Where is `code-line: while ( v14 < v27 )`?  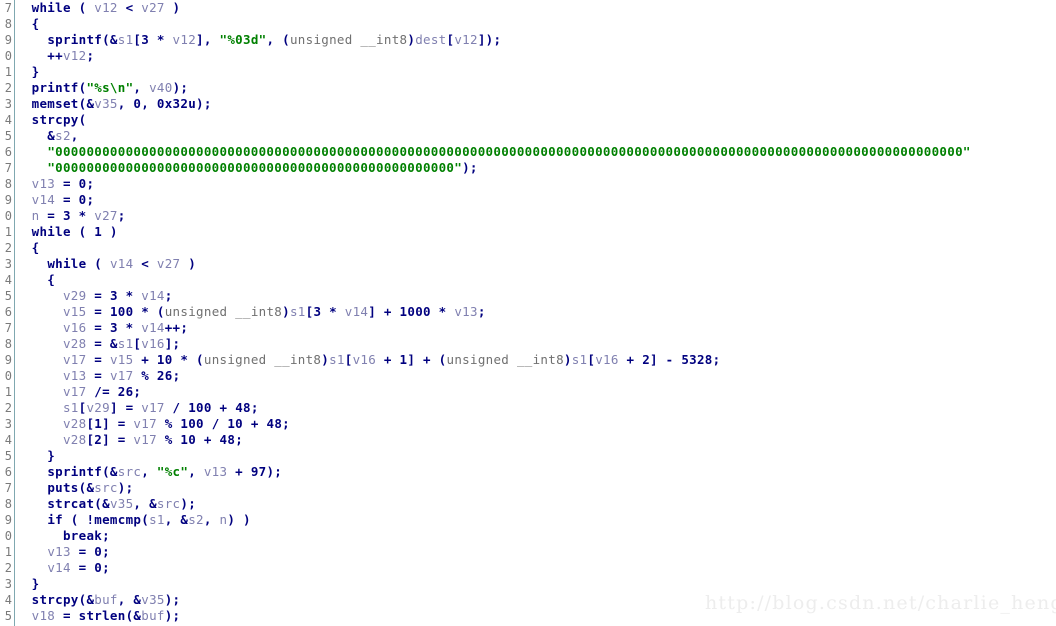
code-line: while ( v14 < v27 ) is located at coordinates (536, 264).